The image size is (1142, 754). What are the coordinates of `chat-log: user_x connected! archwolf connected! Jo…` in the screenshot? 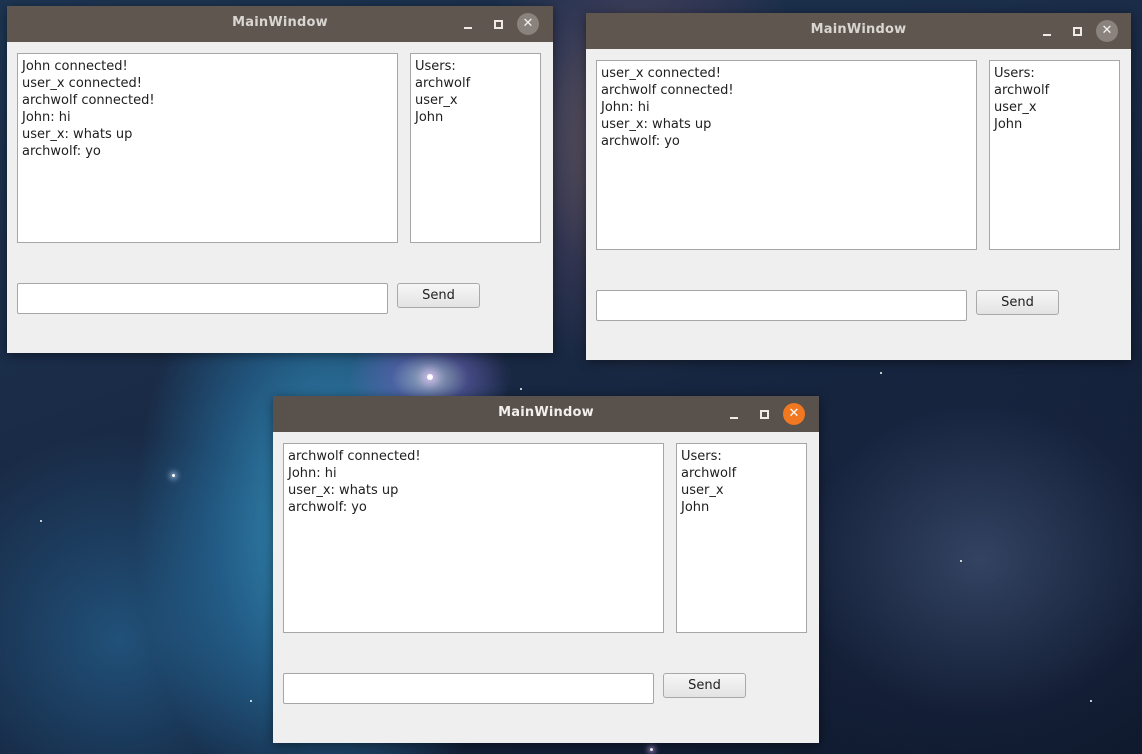 It's located at (786, 155).